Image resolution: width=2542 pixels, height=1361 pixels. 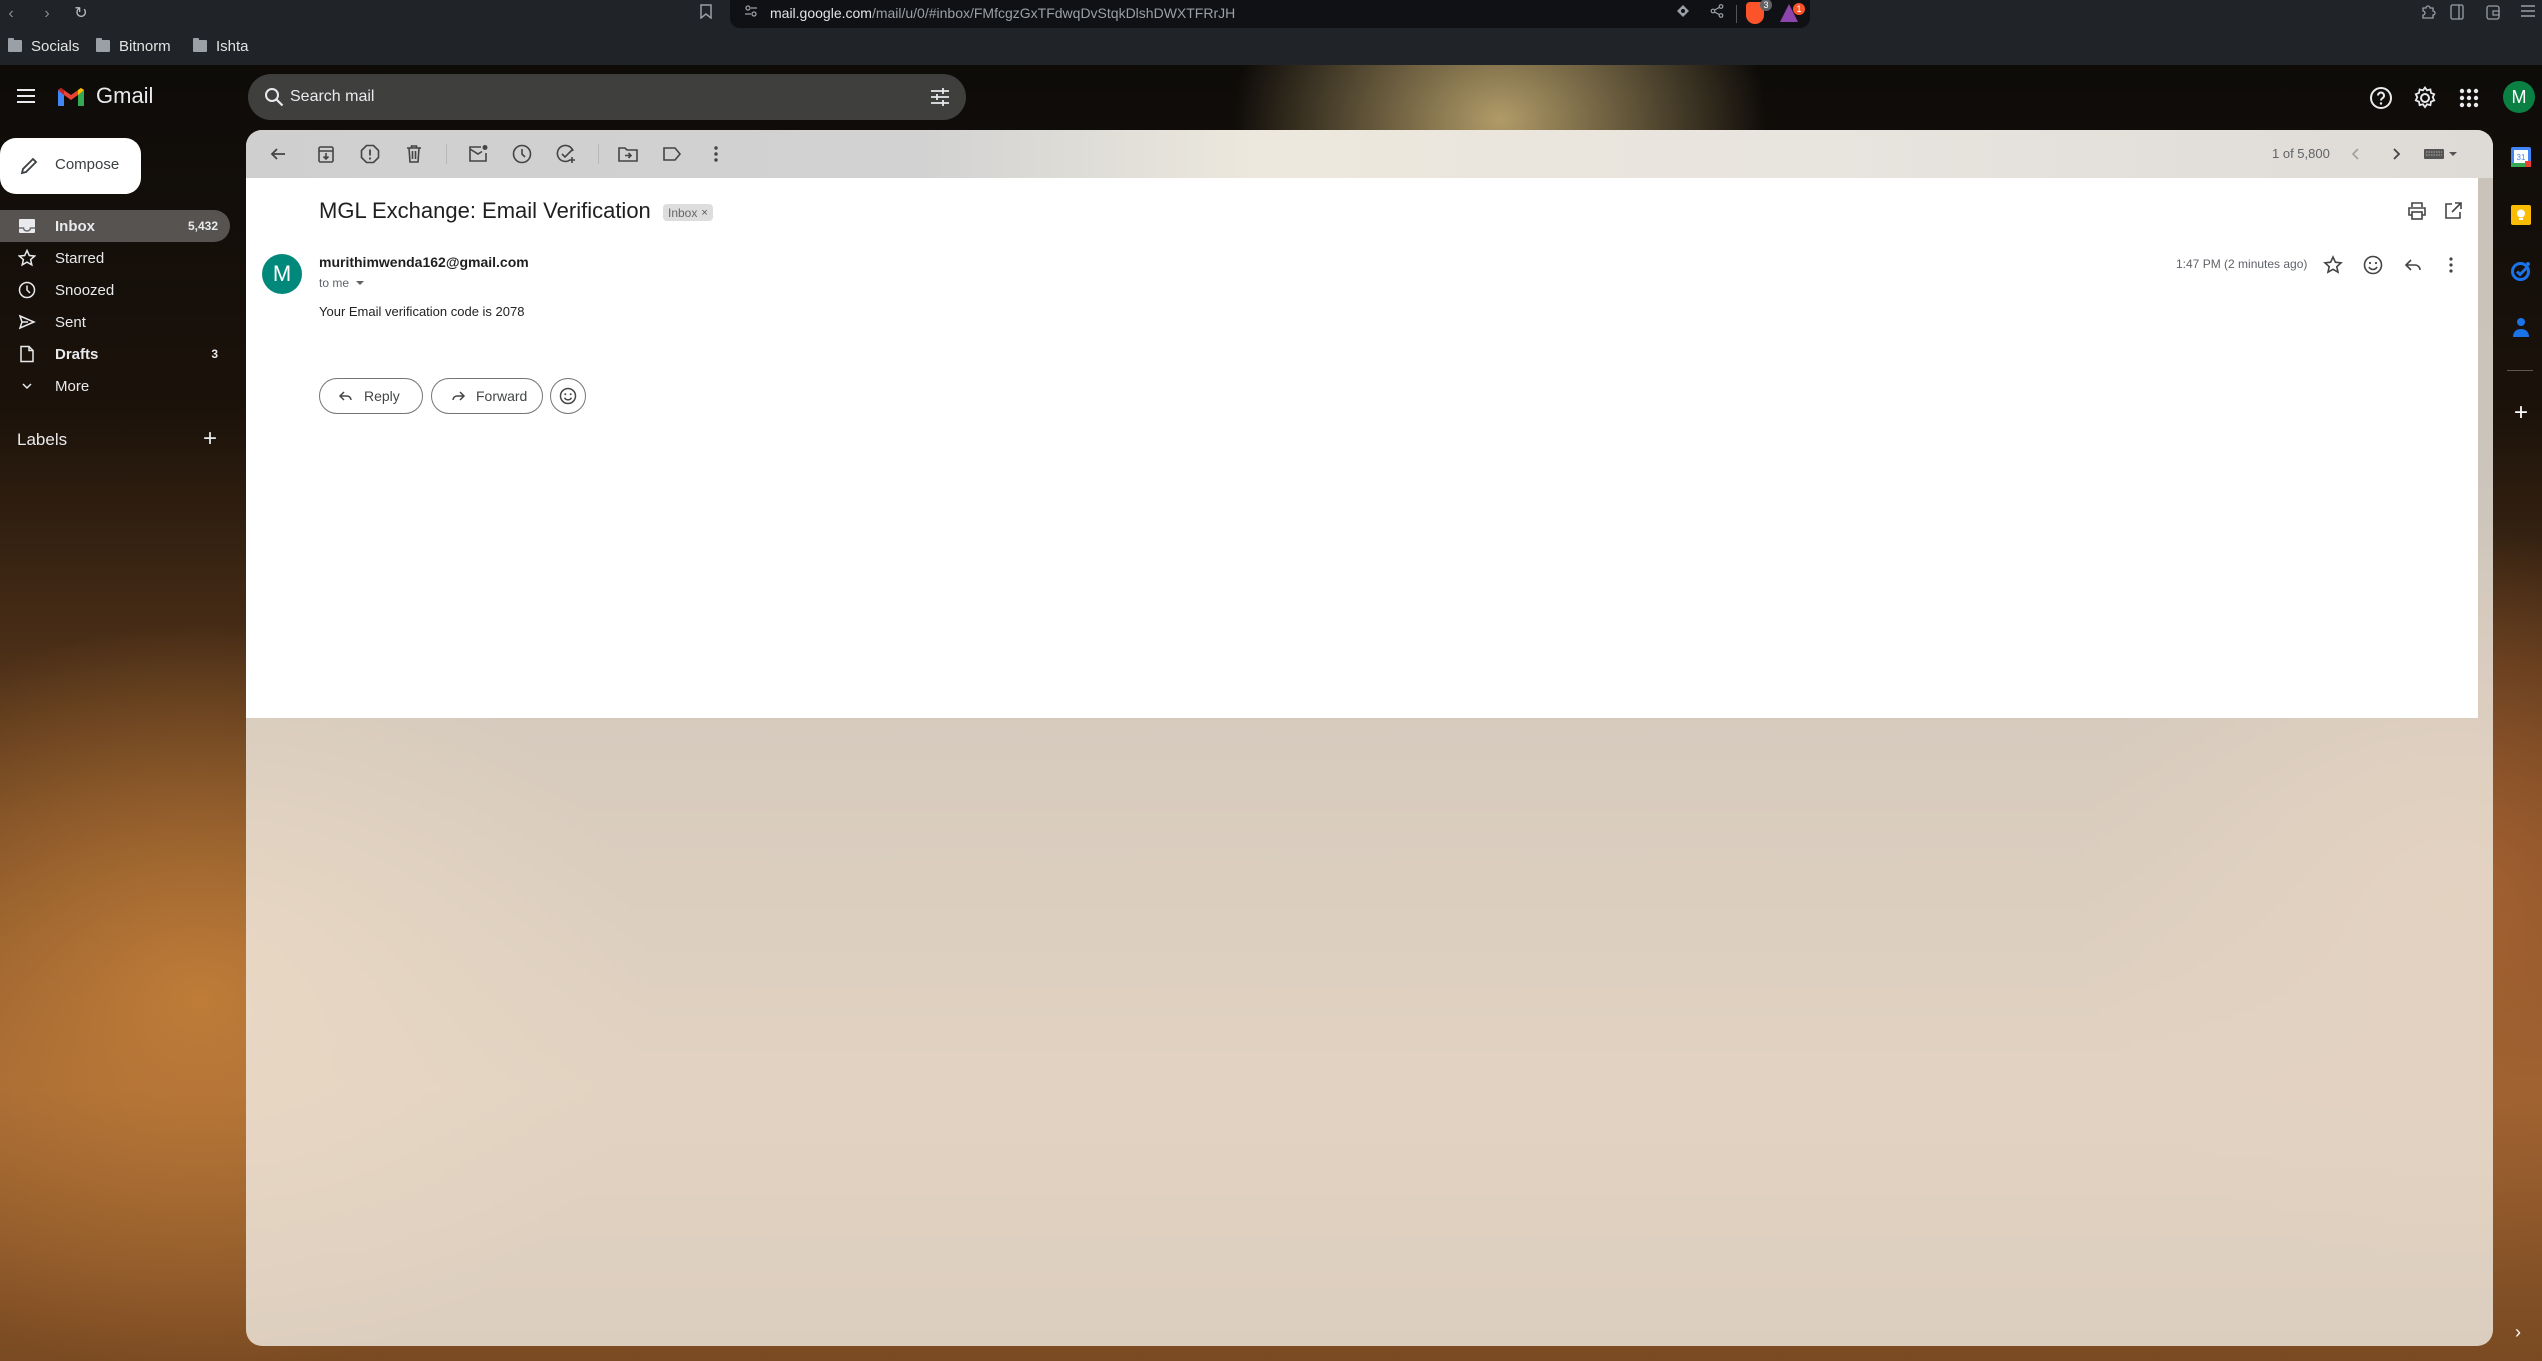 I want to click on brave-shields-icon: 3, so click(x=1759, y=12).